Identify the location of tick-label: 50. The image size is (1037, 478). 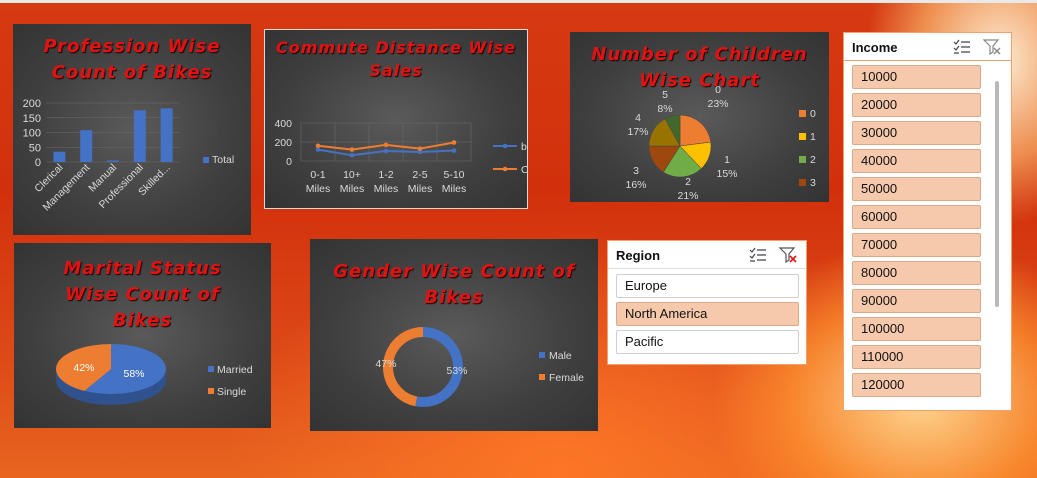
(35, 148).